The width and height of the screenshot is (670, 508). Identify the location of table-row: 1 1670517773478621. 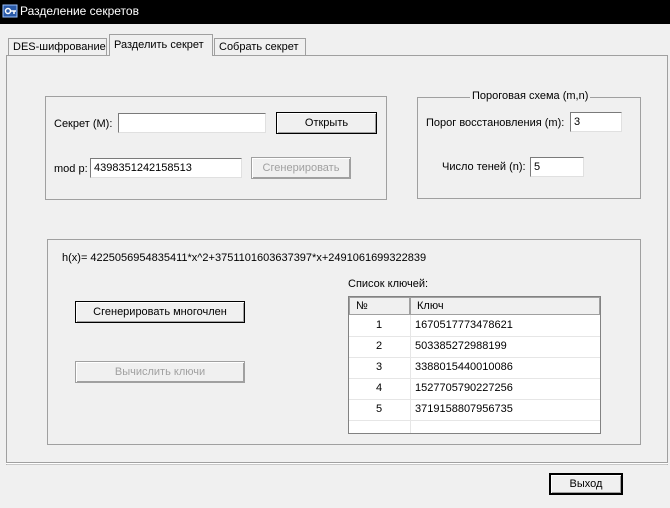
(474, 325).